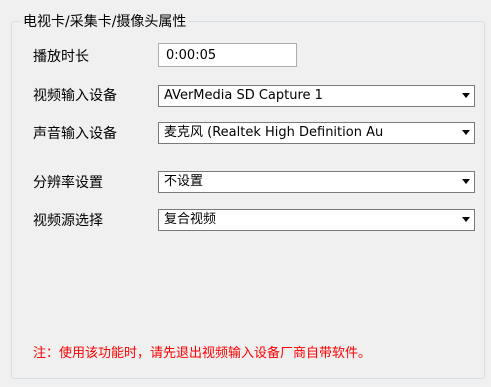  Describe the element at coordinates (316, 182) in the screenshot. I see `resolution-select: 不设置` at that location.